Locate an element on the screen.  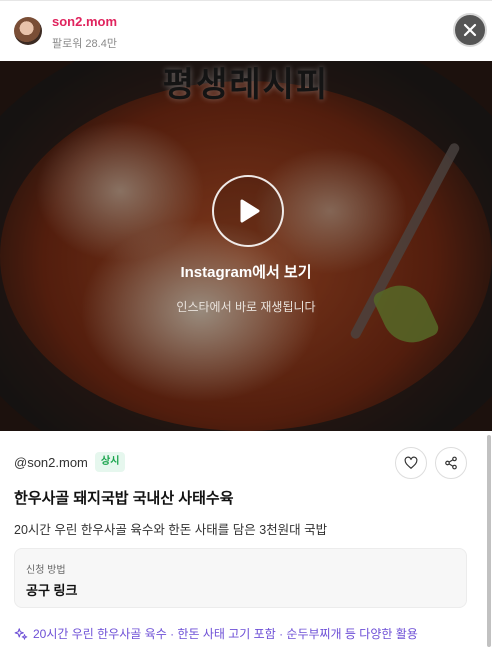
application-method-value: 공구 링크 is located at coordinates (51, 589).